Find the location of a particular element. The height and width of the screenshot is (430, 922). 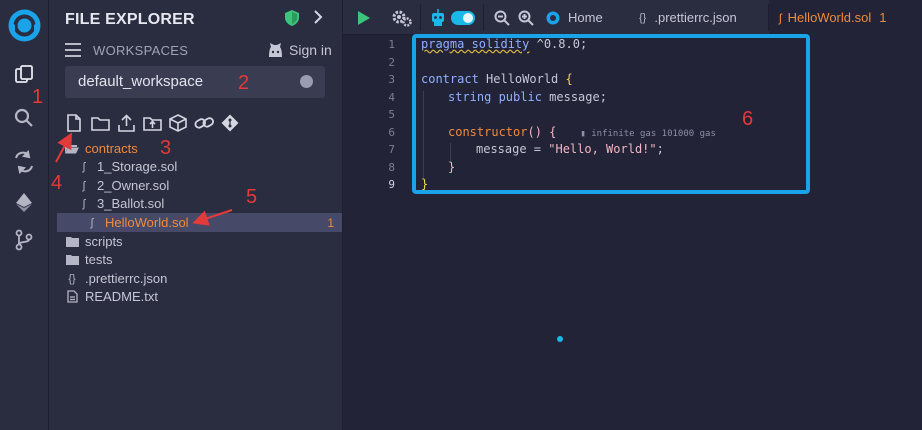

annotation-number: 1 is located at coordinates (38, 97).